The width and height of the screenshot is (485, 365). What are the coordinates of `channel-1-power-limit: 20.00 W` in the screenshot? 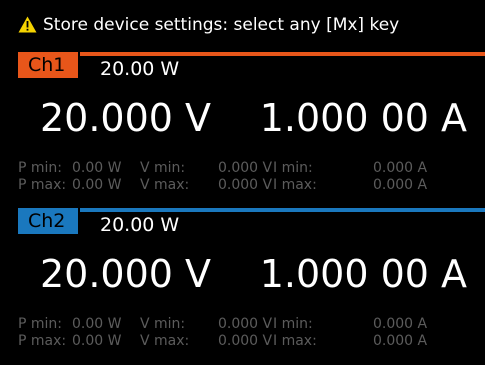 It's located at (139, 69).